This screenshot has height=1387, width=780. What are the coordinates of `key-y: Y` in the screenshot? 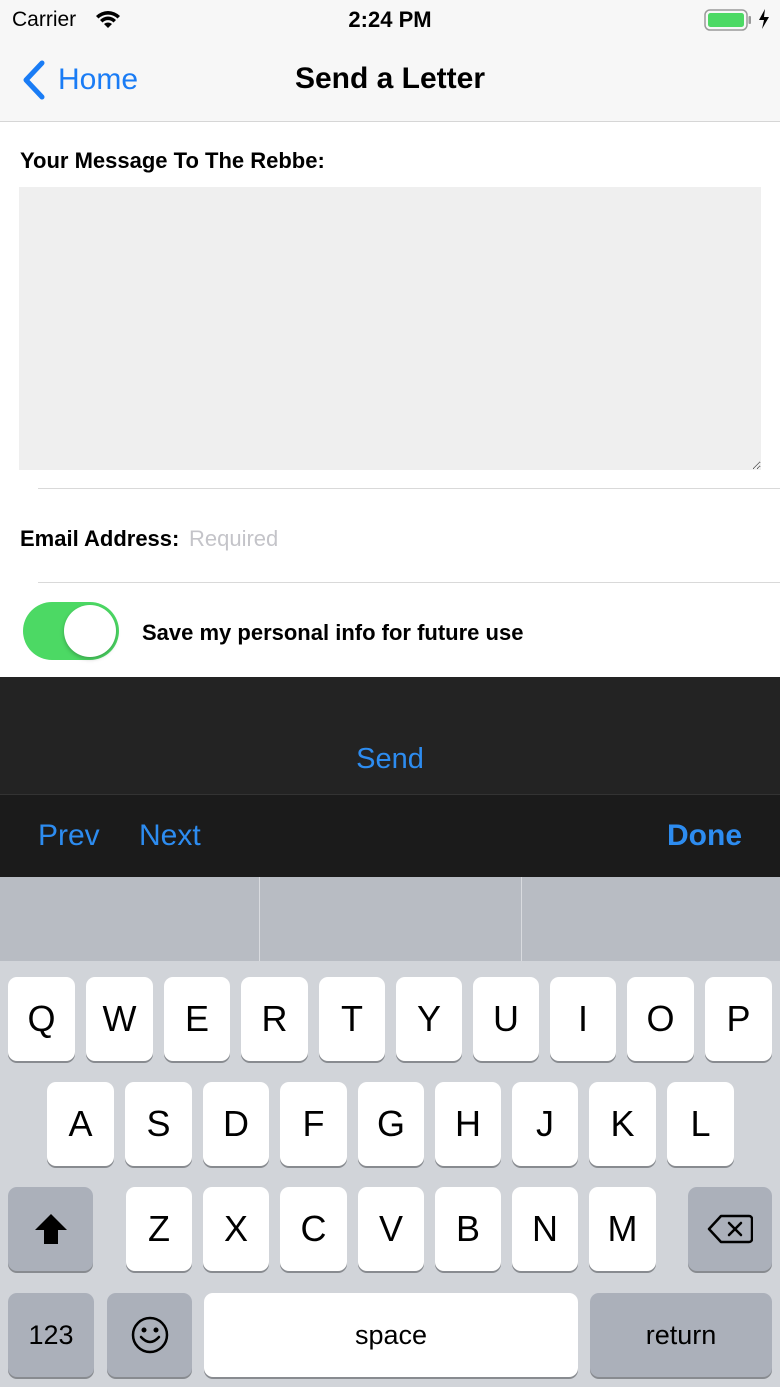 It's located at (429, 1019).